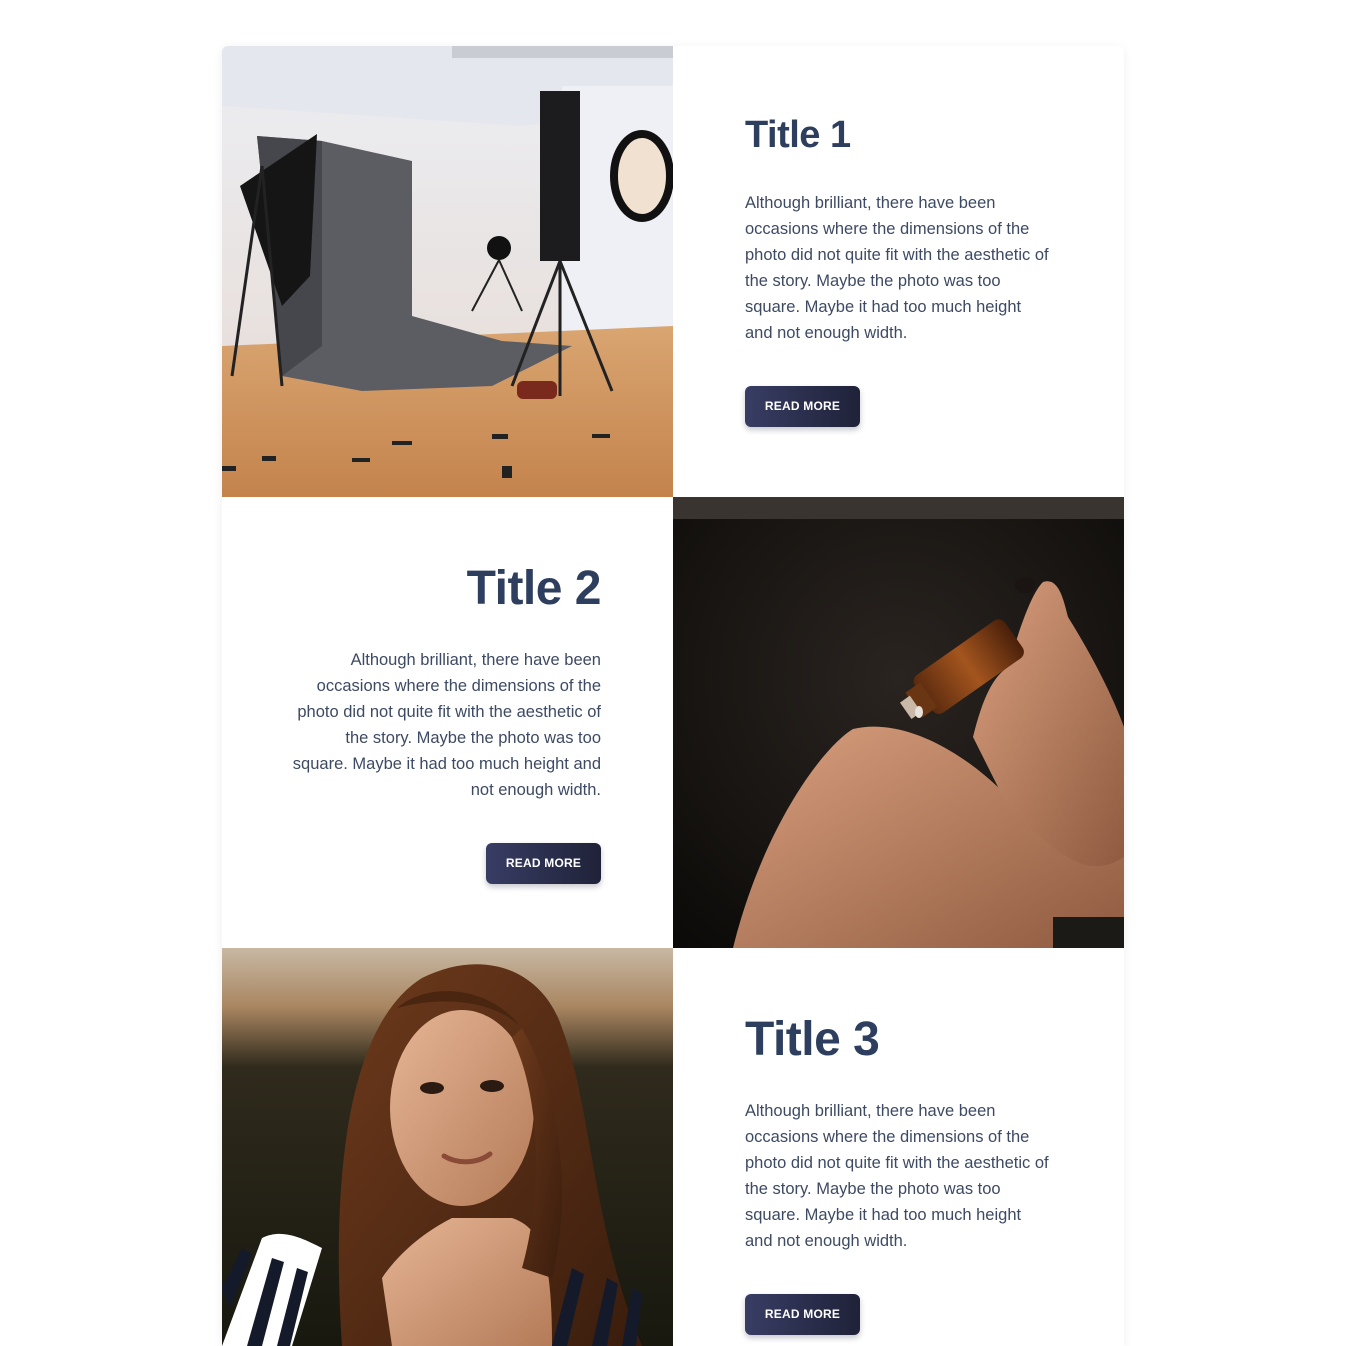 This screenshot has height=1346, width=1348. Describe the element at coordinates (447, 271) in the screenshot. I see `card-1-photo-studio-image` at that location.